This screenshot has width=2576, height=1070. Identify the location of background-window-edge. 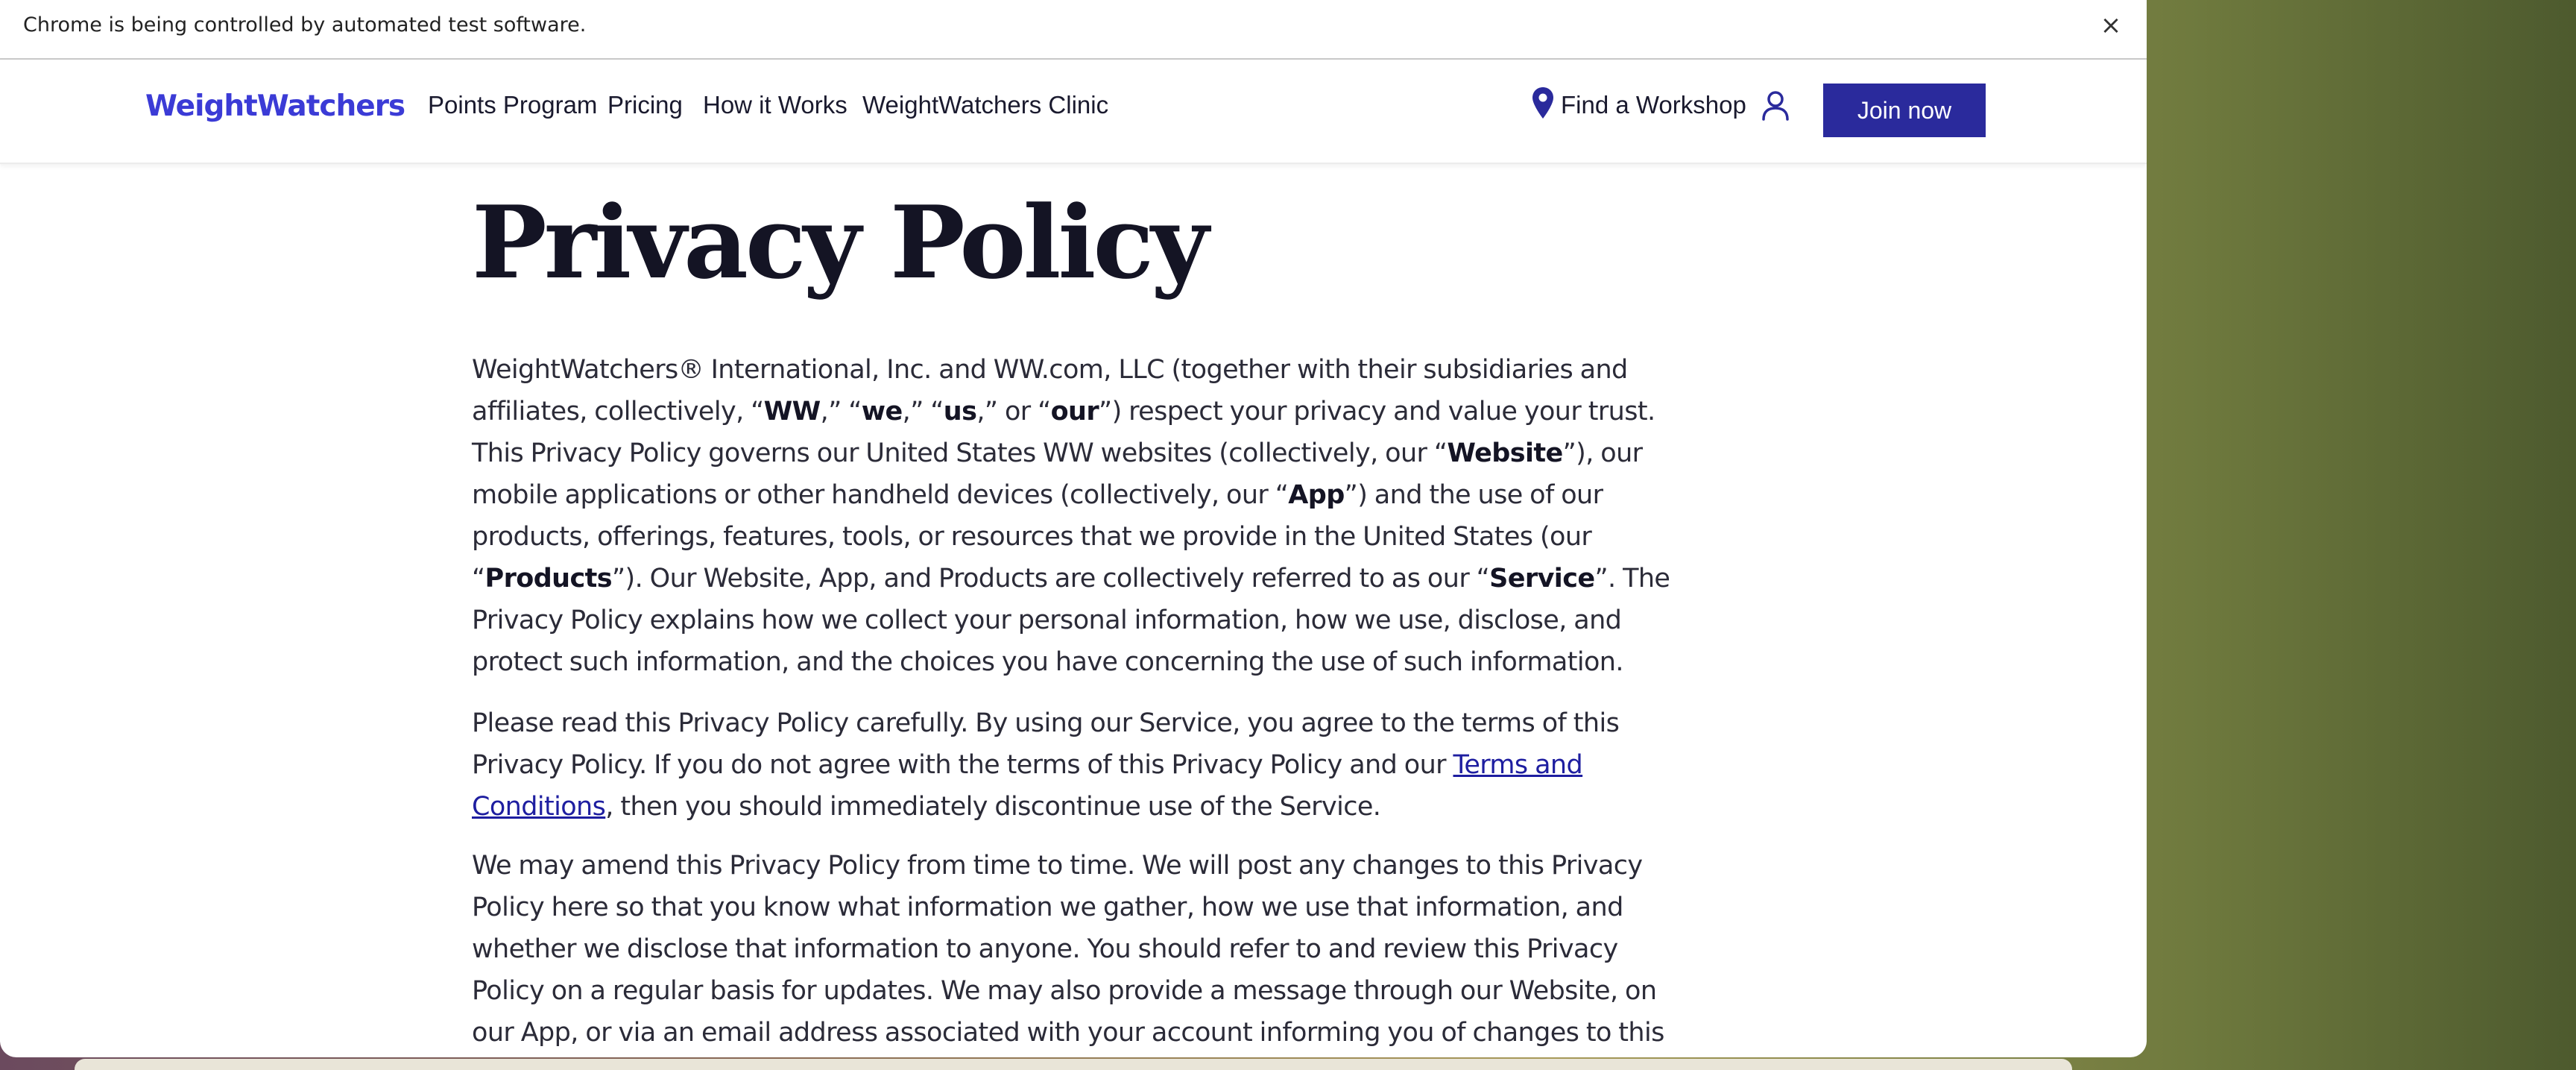
(1073, 1064).